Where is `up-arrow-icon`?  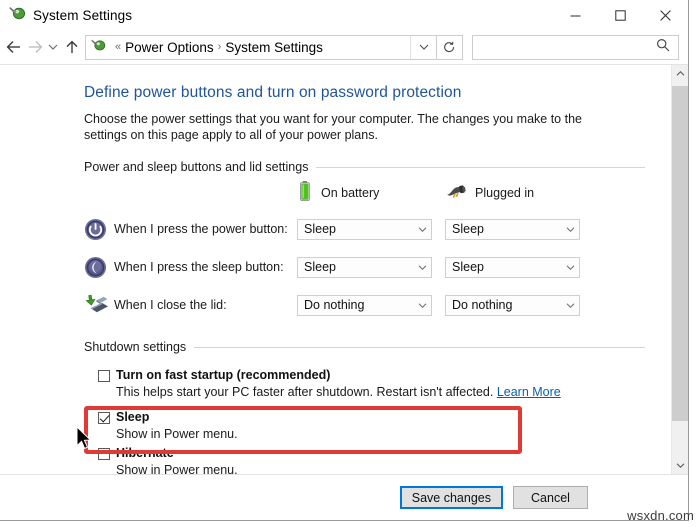
up-arrow-icon is located at coordinates (71, 47).